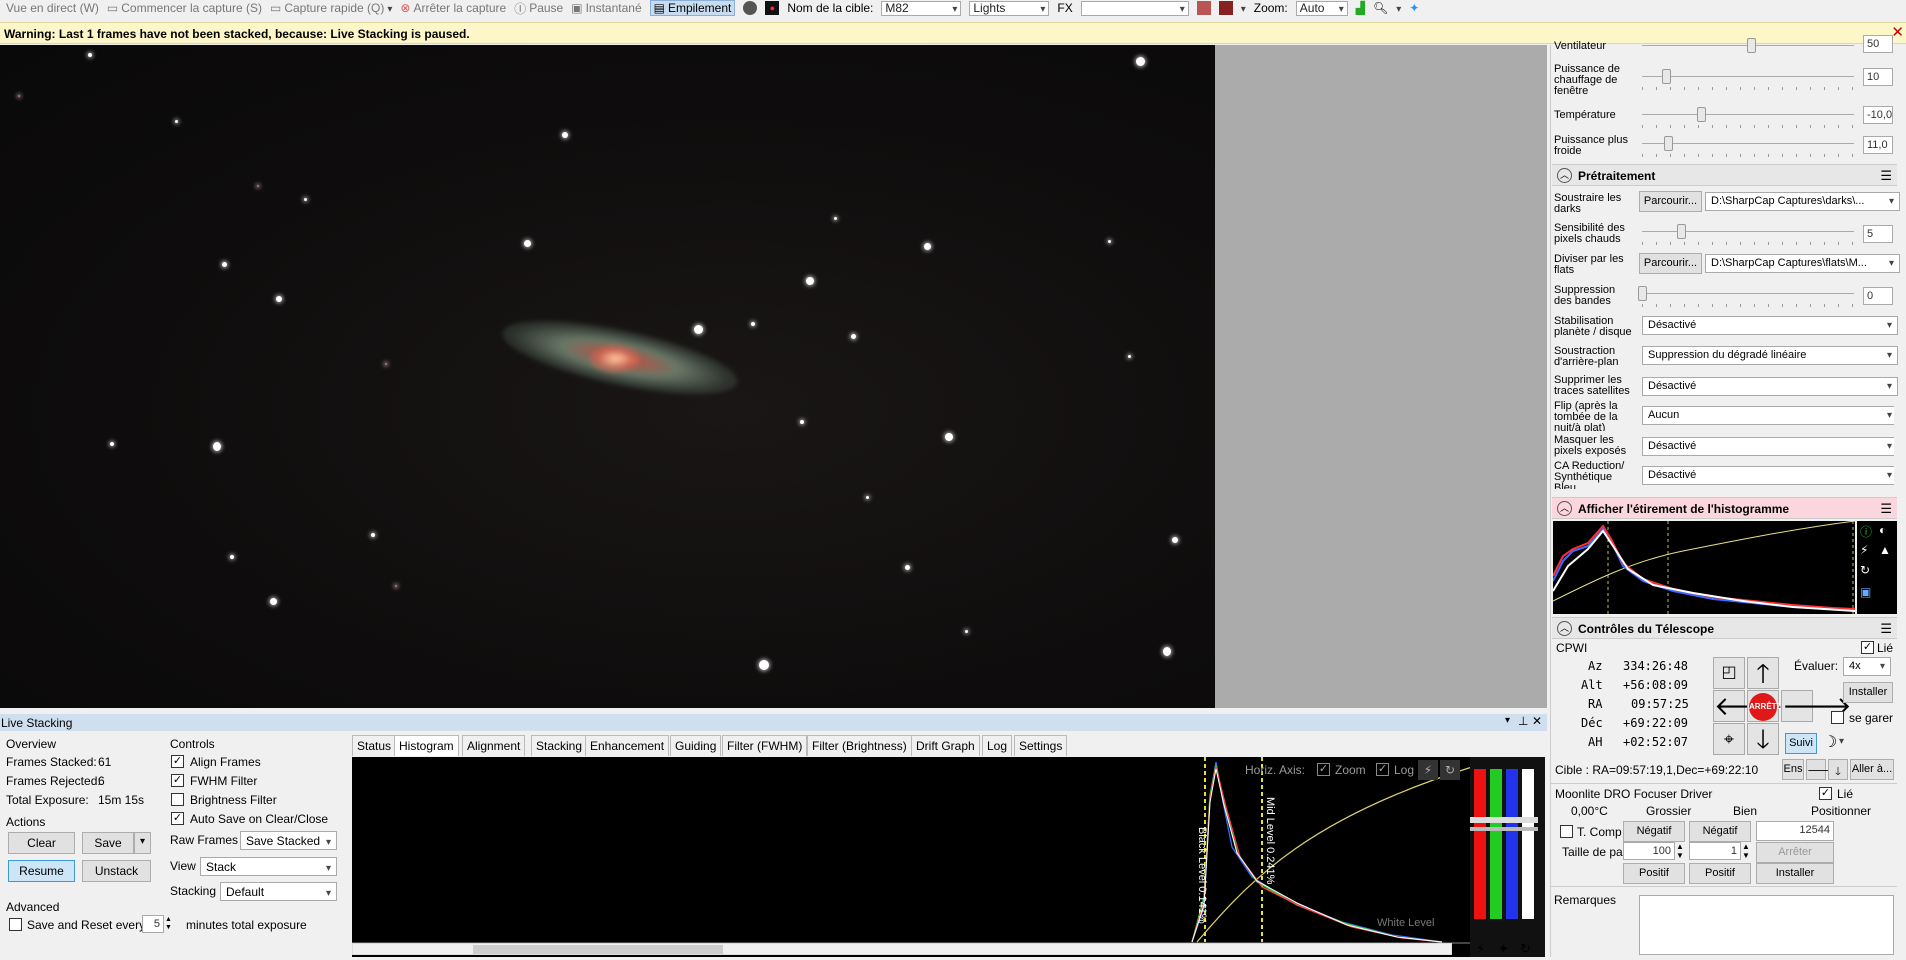  What do you see at coordinates (859, 745) in the screenshot?
I see `tab-filter-brightness: Filter (Brightness)` at bounding box center [859, 745].